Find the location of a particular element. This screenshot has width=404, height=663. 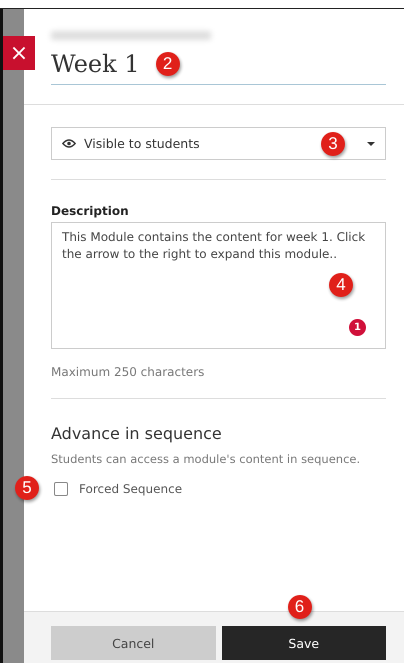

save-button: Save is located at coordinates (304, 643).